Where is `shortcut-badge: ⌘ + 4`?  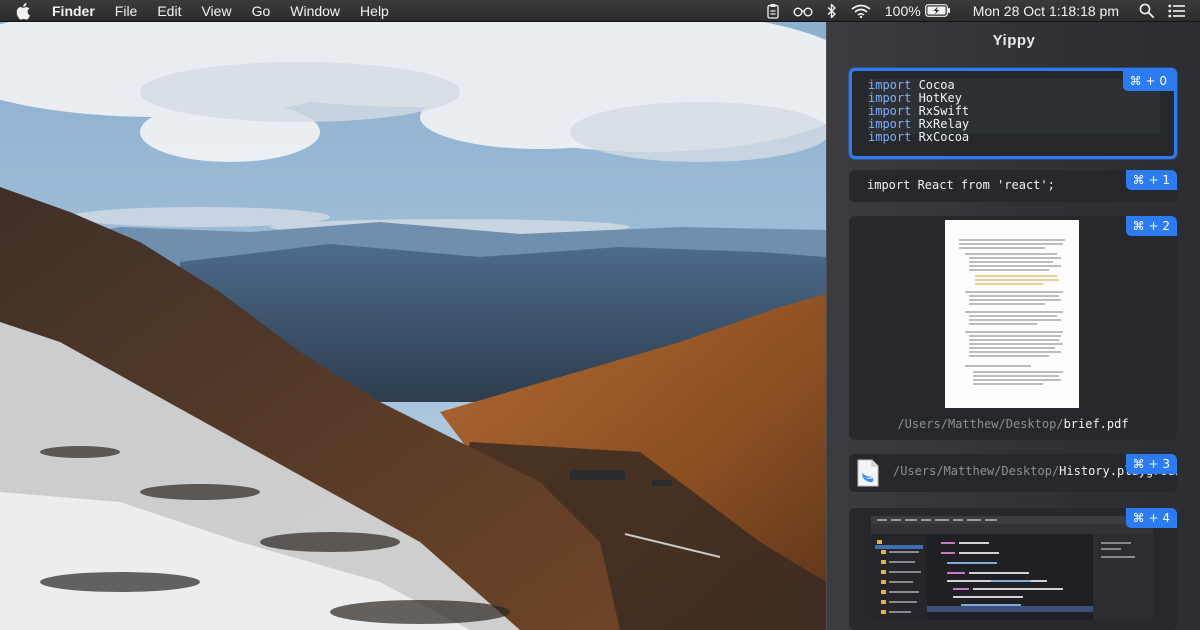 shortcut-badge: ⌘ + 4 is located at coordinates (1151, 518).